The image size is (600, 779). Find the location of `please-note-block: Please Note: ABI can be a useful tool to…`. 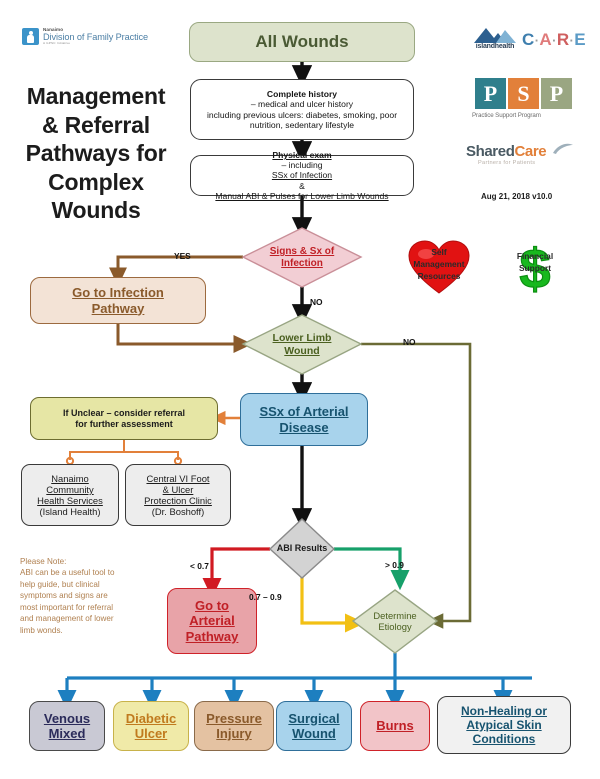

please-note-block: Please Note: ABI can be a useful tool to… is located at coordinates (95, 596).